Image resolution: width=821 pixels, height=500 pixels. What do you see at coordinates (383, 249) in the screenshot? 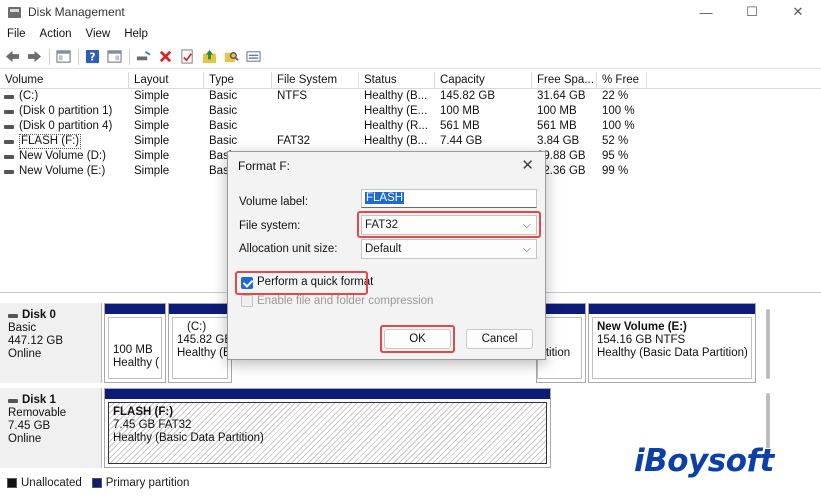
I see `allocation-unit-value: Default` at bounding box center [383, 249].